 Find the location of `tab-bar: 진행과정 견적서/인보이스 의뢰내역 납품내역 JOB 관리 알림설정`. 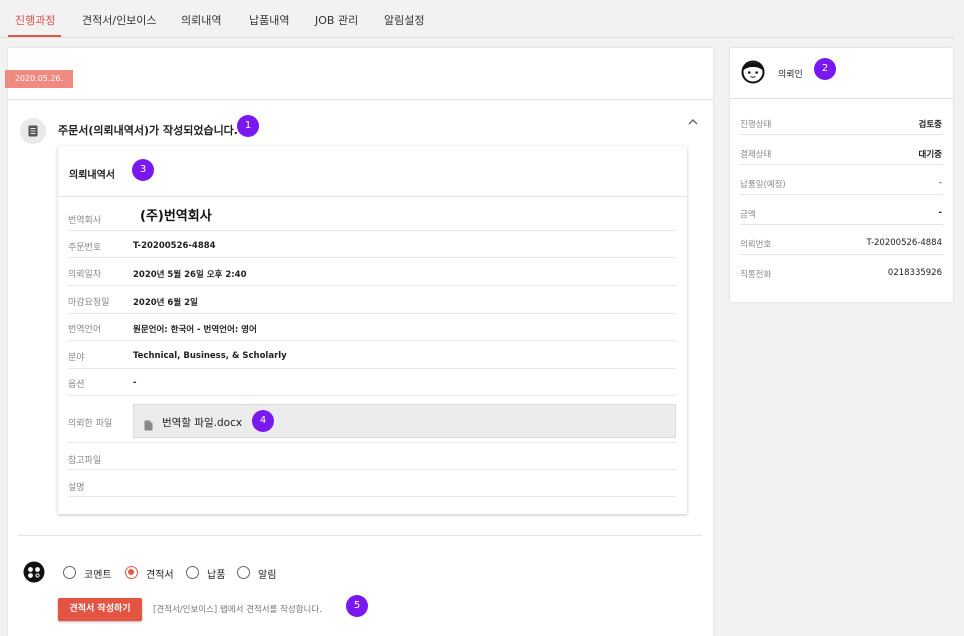

tab-bar: 진행과정 견적서/인보이스 의뢰내역 납품내역 JOB 관리 알림설정 is located at coordinates (477, 19).